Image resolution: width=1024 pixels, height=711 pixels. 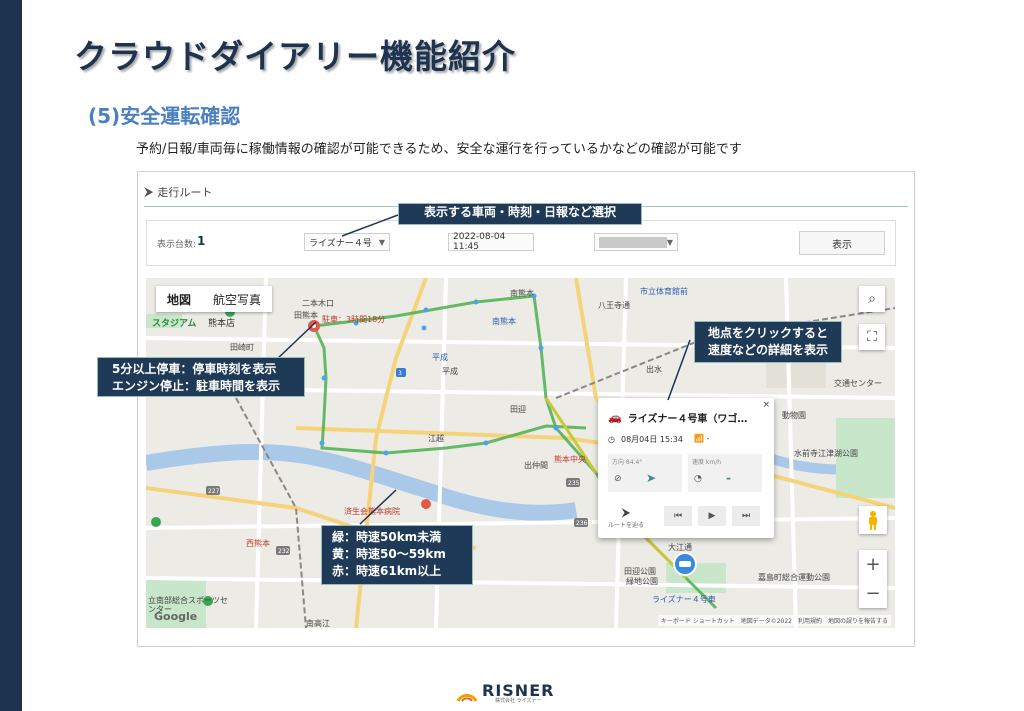 What do you see at coordinates (768, 342) in the screenshot?
I see `callout-click-detail: 地点をクリックすると 速度などの詳細を表示` at bounding box center [768, 342].